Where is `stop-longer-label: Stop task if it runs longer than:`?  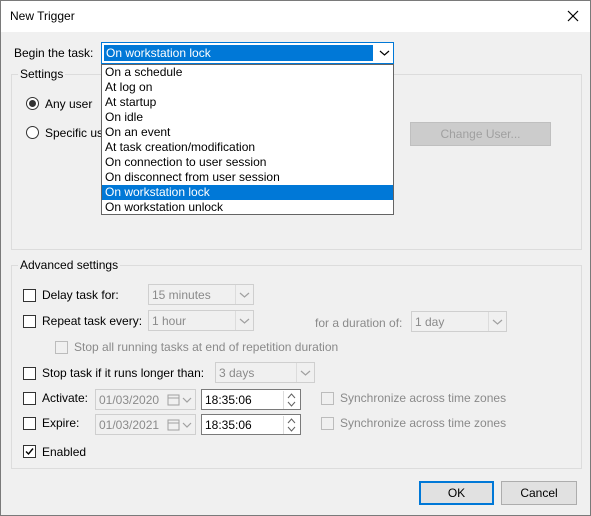 stop-longer-label: Stop task if it runs longer than: is located at coordinates (123, 373).